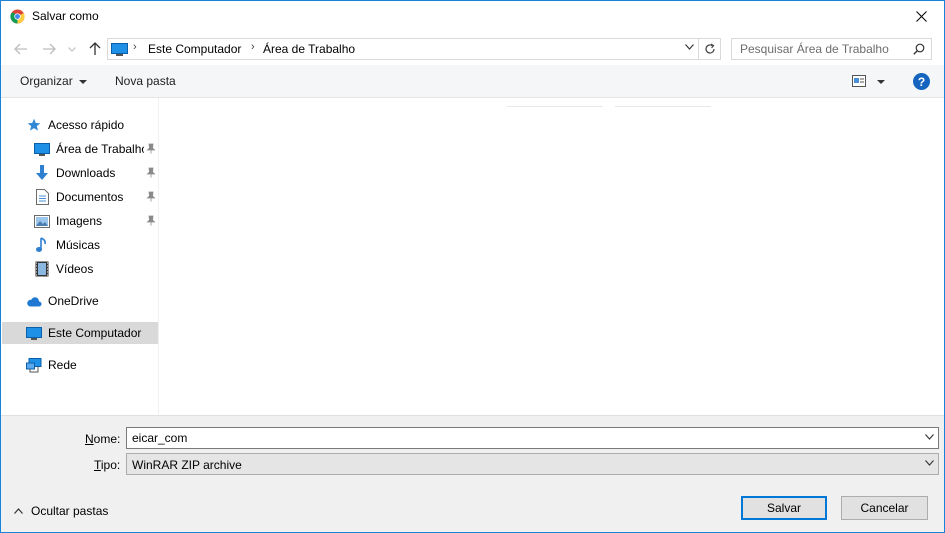  What do you see at coordinates (42, 197) in the screenshot?
I see `document-icon` at bounding box center [42, 197].